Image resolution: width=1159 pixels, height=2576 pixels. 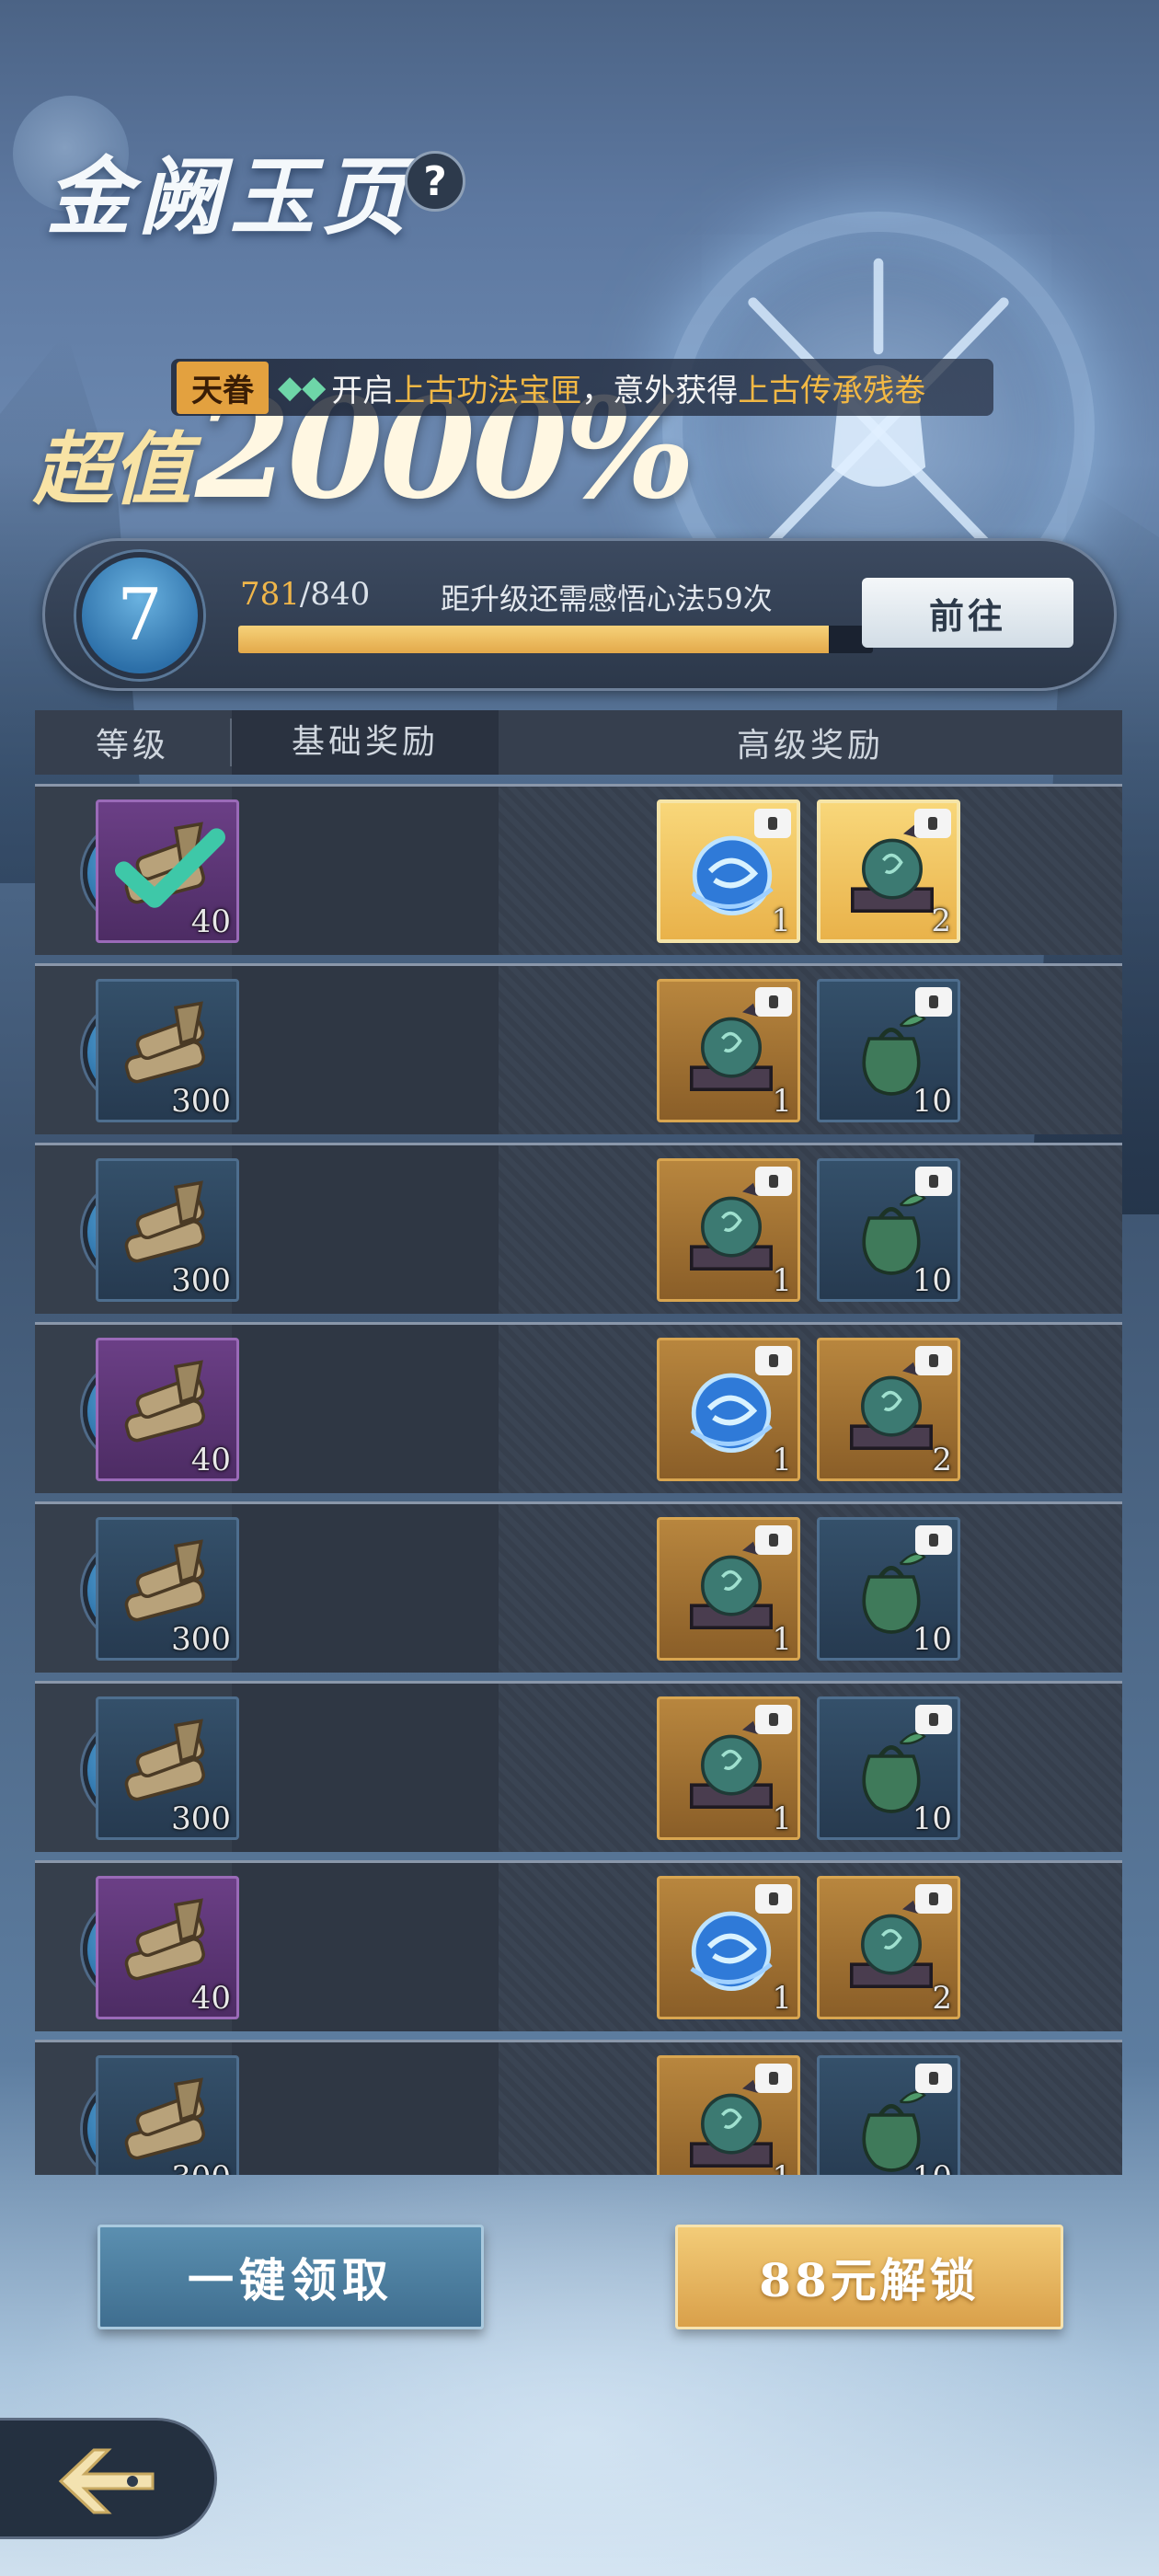 I want to click on reward-table-header: 等级 基础奖励 高级奖励, so click(x=578, y=742).